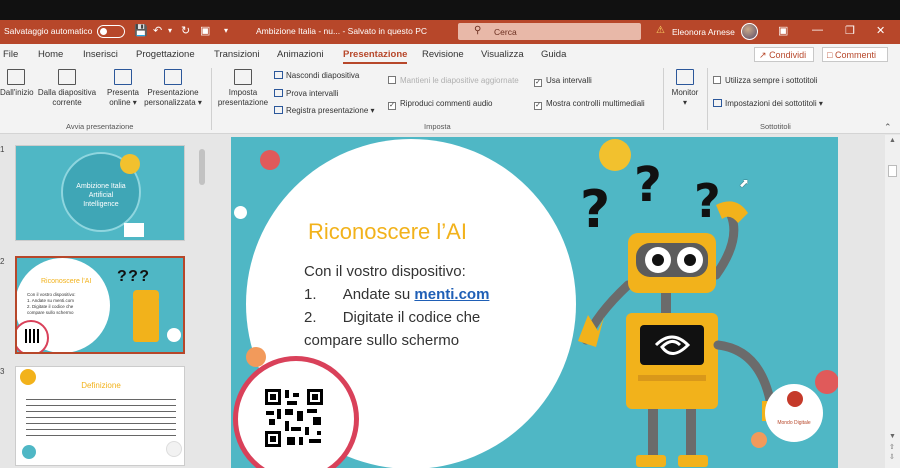  Describe the element at coordinates (589, 104) in the screenshot. I see `media-controls-checkbox: ✓ Mostra controlli multimediali` at that location.